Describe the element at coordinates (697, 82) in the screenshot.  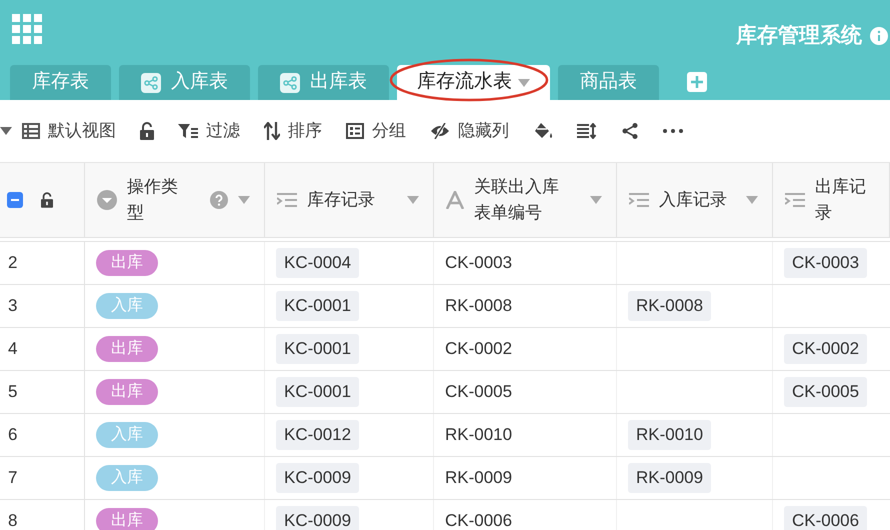
I see `add-tab-button` at that location.